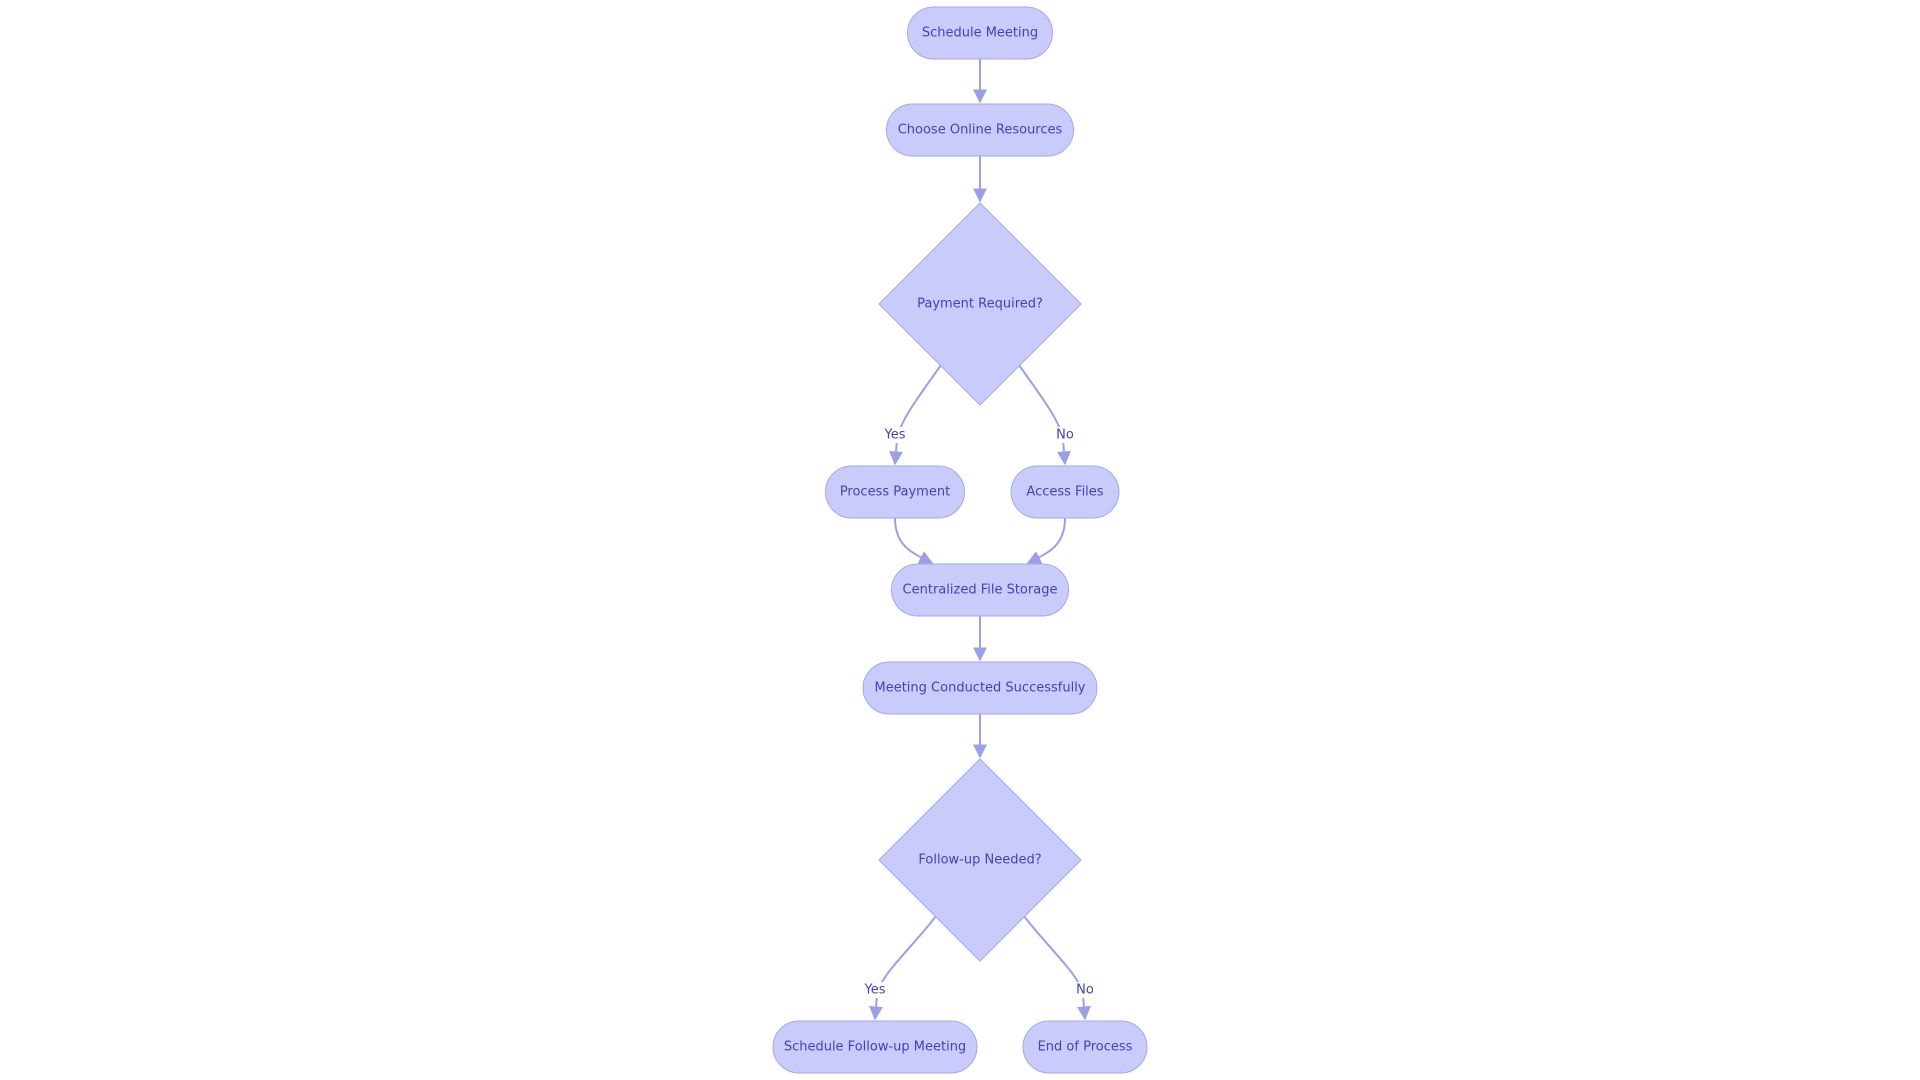  I want to click on node-label: Process Payment, so click(895, 492).